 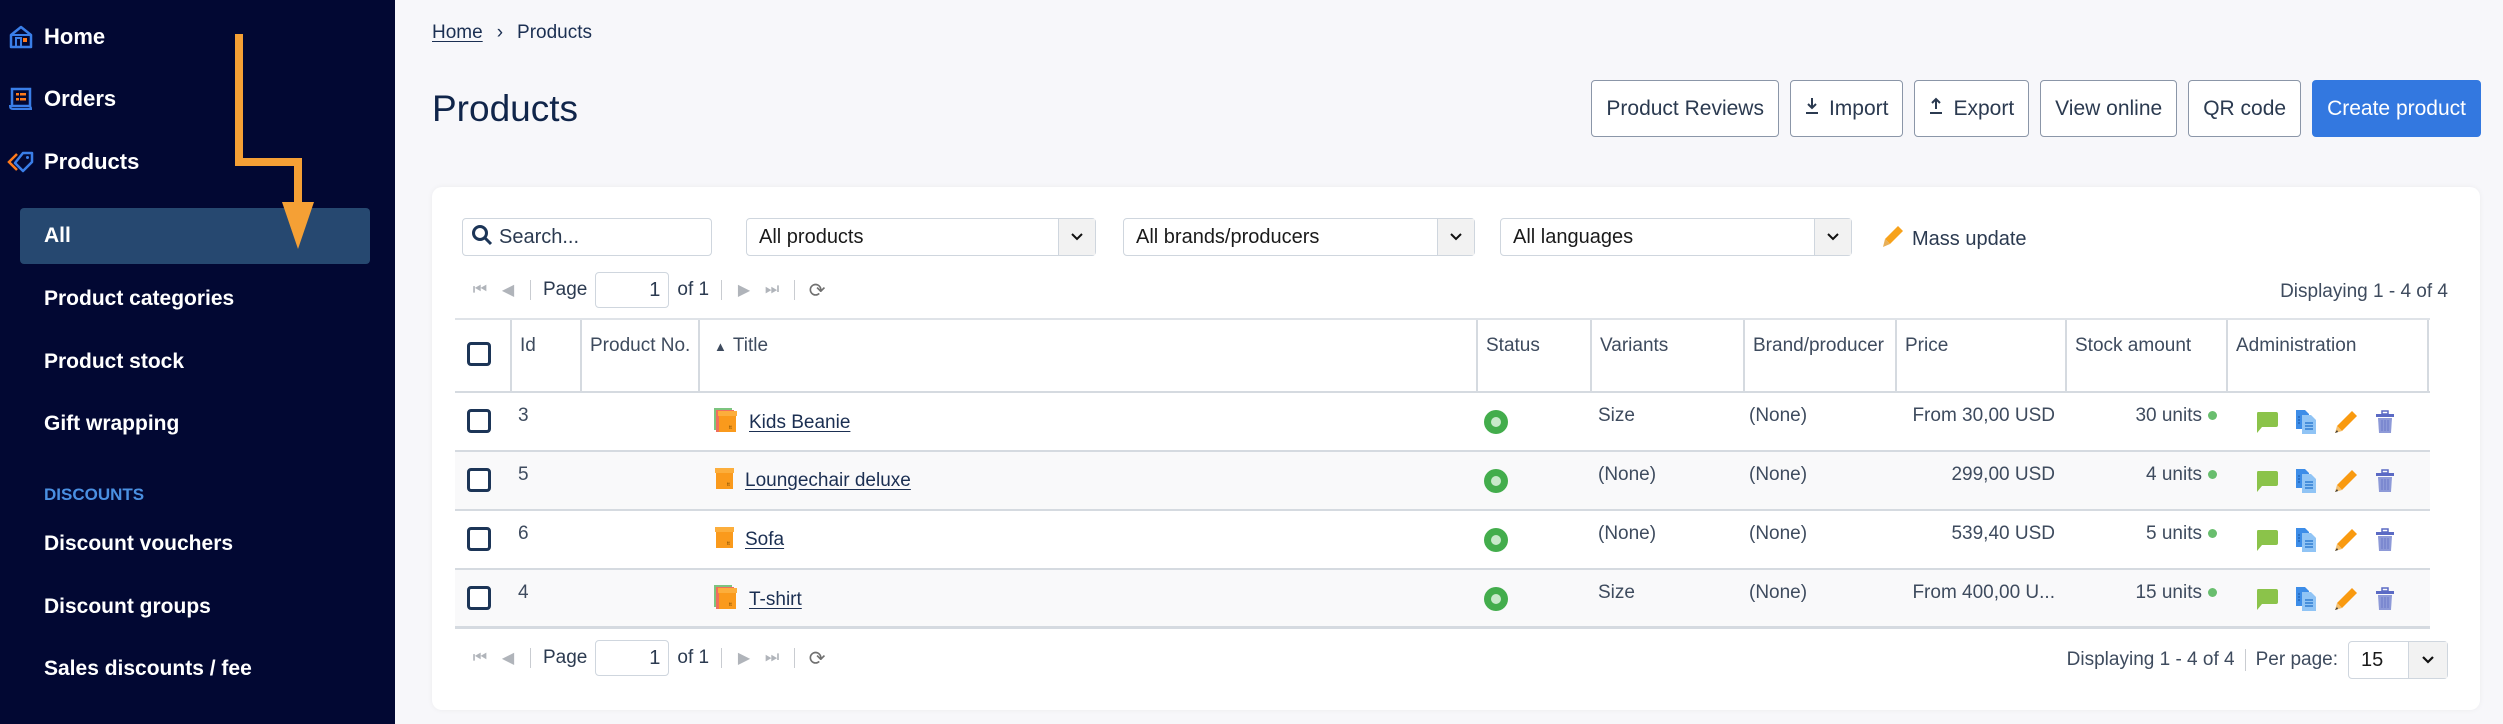 I want to click on sidebar-item-product-stock: Product stock, so click(x=114, y=362).